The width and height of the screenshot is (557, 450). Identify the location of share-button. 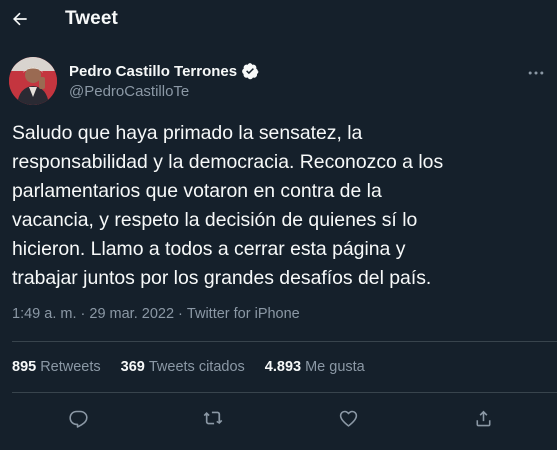
(483, 418).